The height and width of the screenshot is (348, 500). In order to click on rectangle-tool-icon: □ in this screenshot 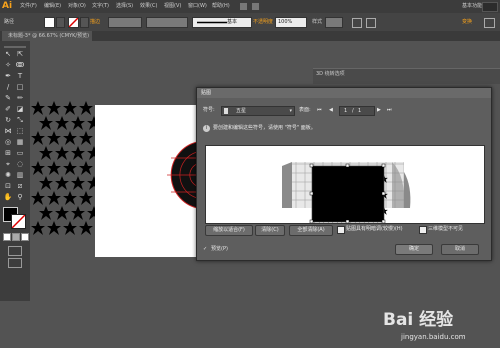, I will do `click(20, 87)`.